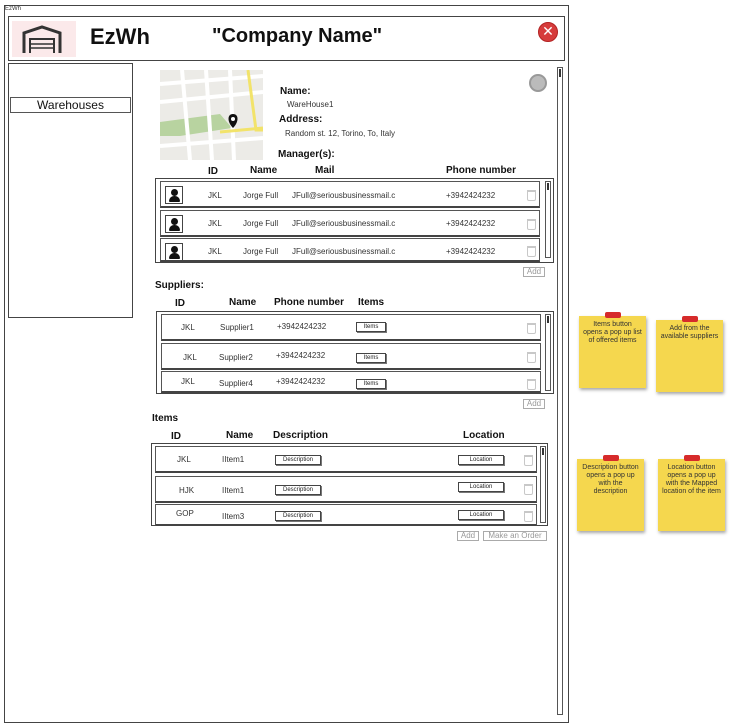  Describe the element at coordinates (187, 490) in the screenshot. I see `item-id: HJK` at that location.